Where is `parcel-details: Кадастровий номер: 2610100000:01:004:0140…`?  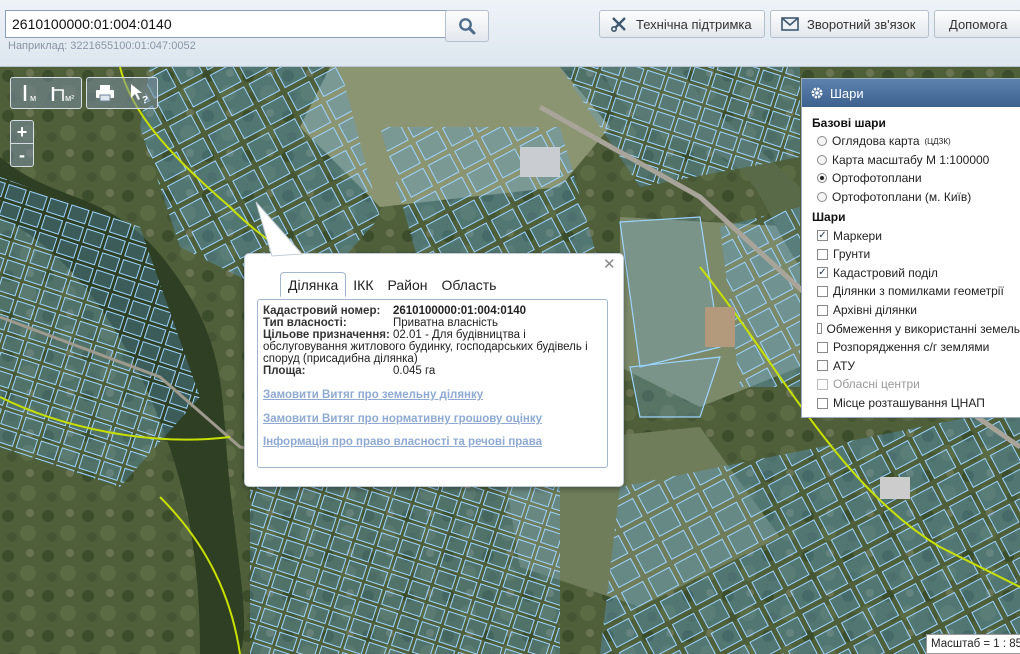
parcel-details: Кадастровий номер: 2610100000:01:004:0140… is located at coordinates (433, 341).